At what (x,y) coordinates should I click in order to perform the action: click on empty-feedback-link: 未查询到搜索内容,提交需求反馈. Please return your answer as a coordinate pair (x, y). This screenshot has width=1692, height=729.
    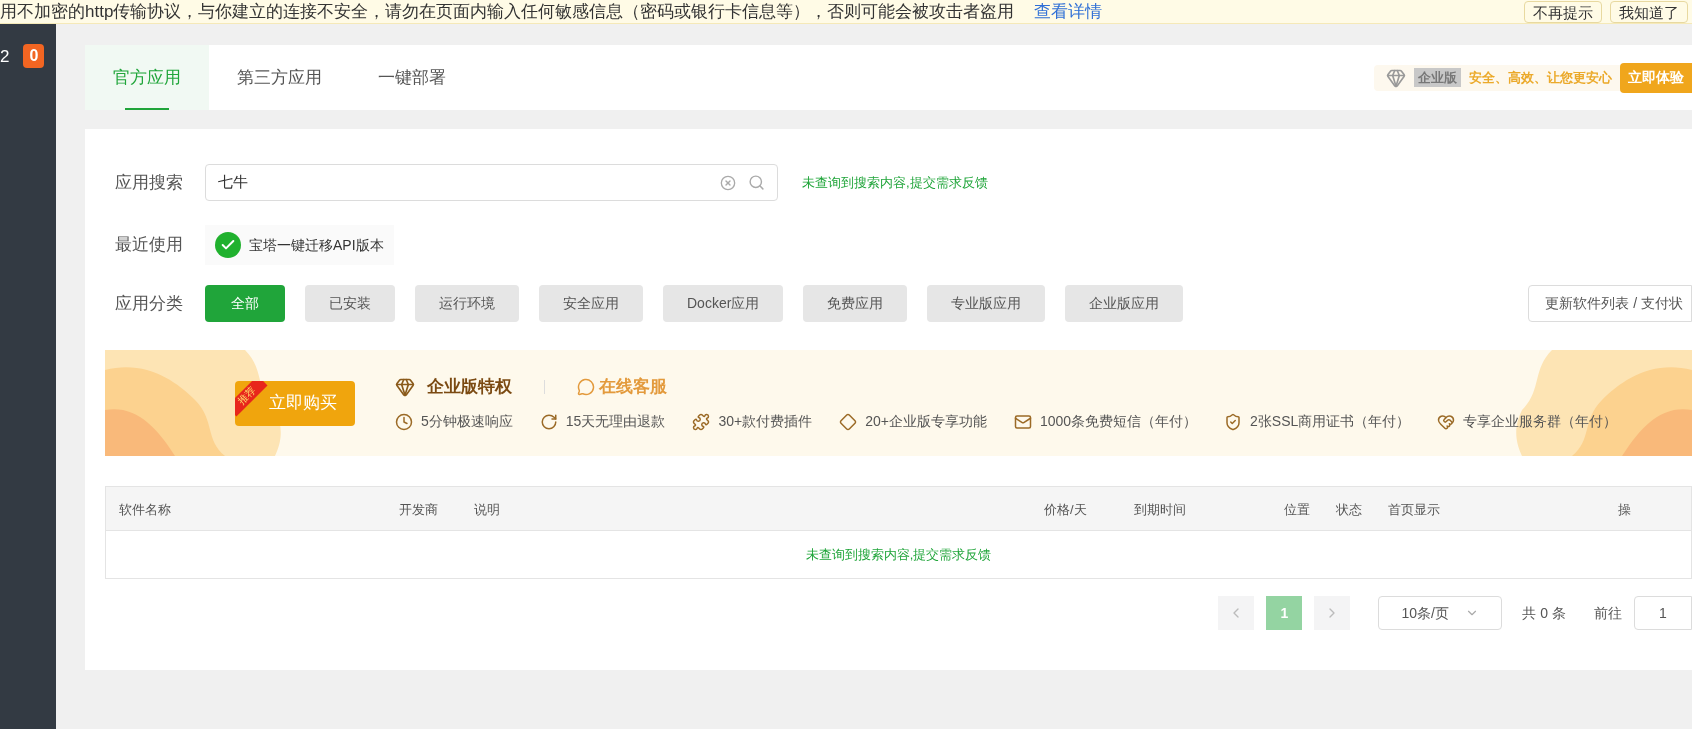
    Looking at the image, I should click on (898, 554).